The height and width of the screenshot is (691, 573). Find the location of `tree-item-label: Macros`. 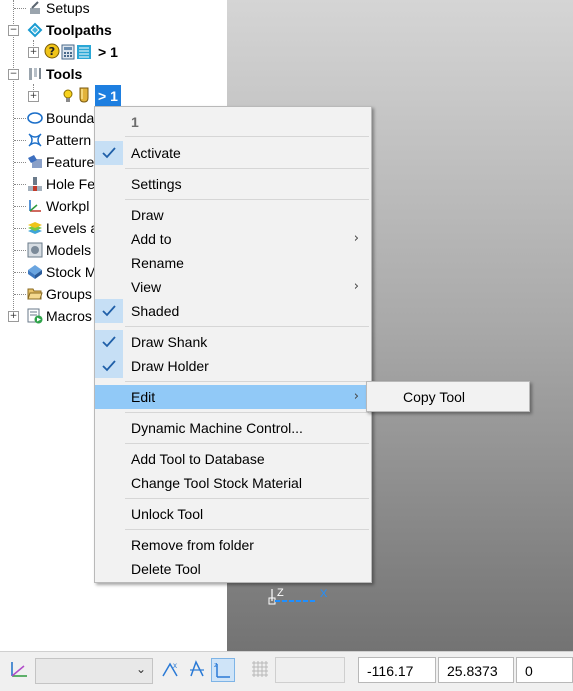

tree-item-label: Macros is located at coordinates (69, 316).